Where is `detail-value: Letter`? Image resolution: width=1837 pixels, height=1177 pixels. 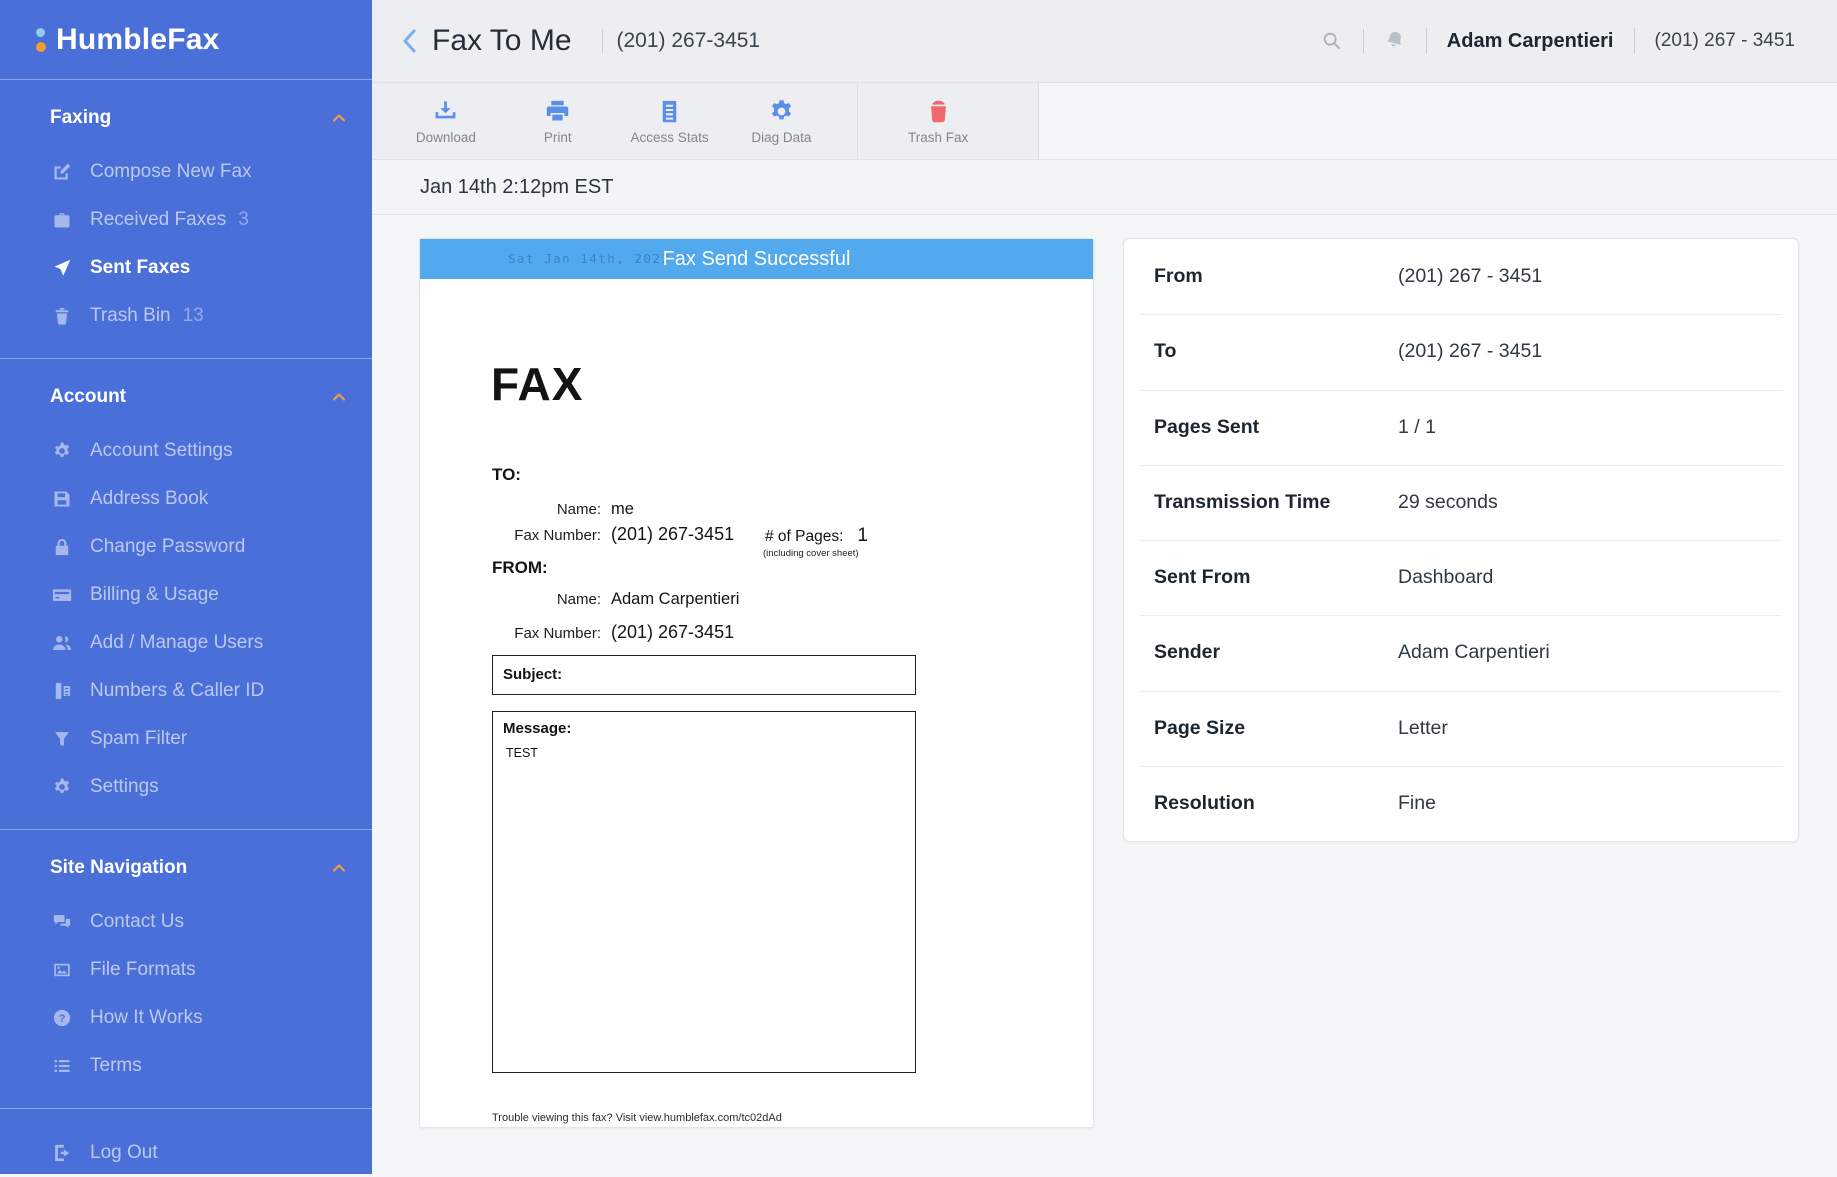 detail-value: Letter is located at coordinates (1423, 727).